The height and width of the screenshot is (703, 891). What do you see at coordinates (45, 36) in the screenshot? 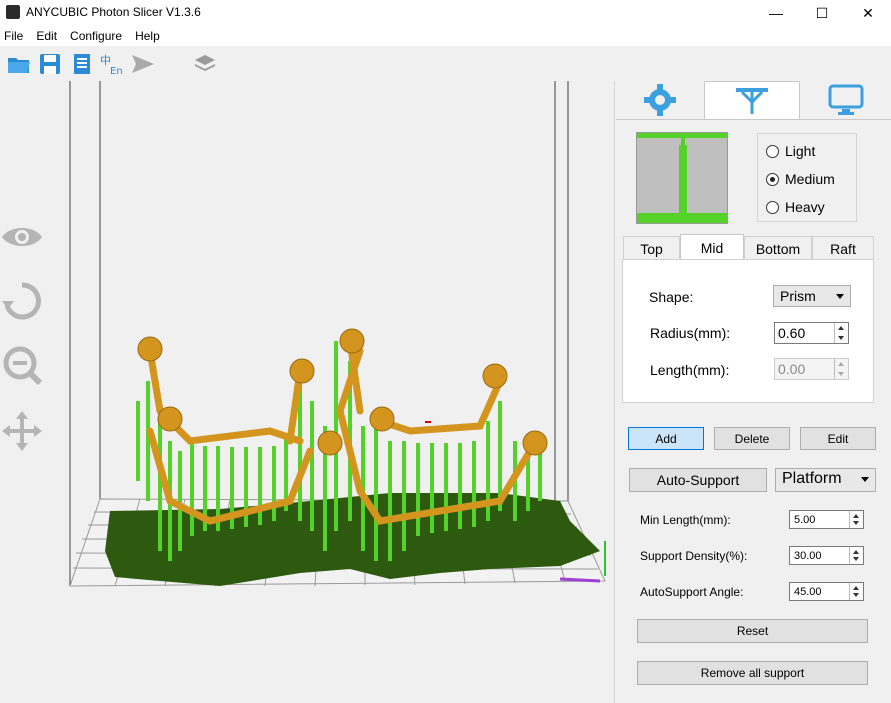
I see `menu-edit: Edit` at bounding box center [45, 36].